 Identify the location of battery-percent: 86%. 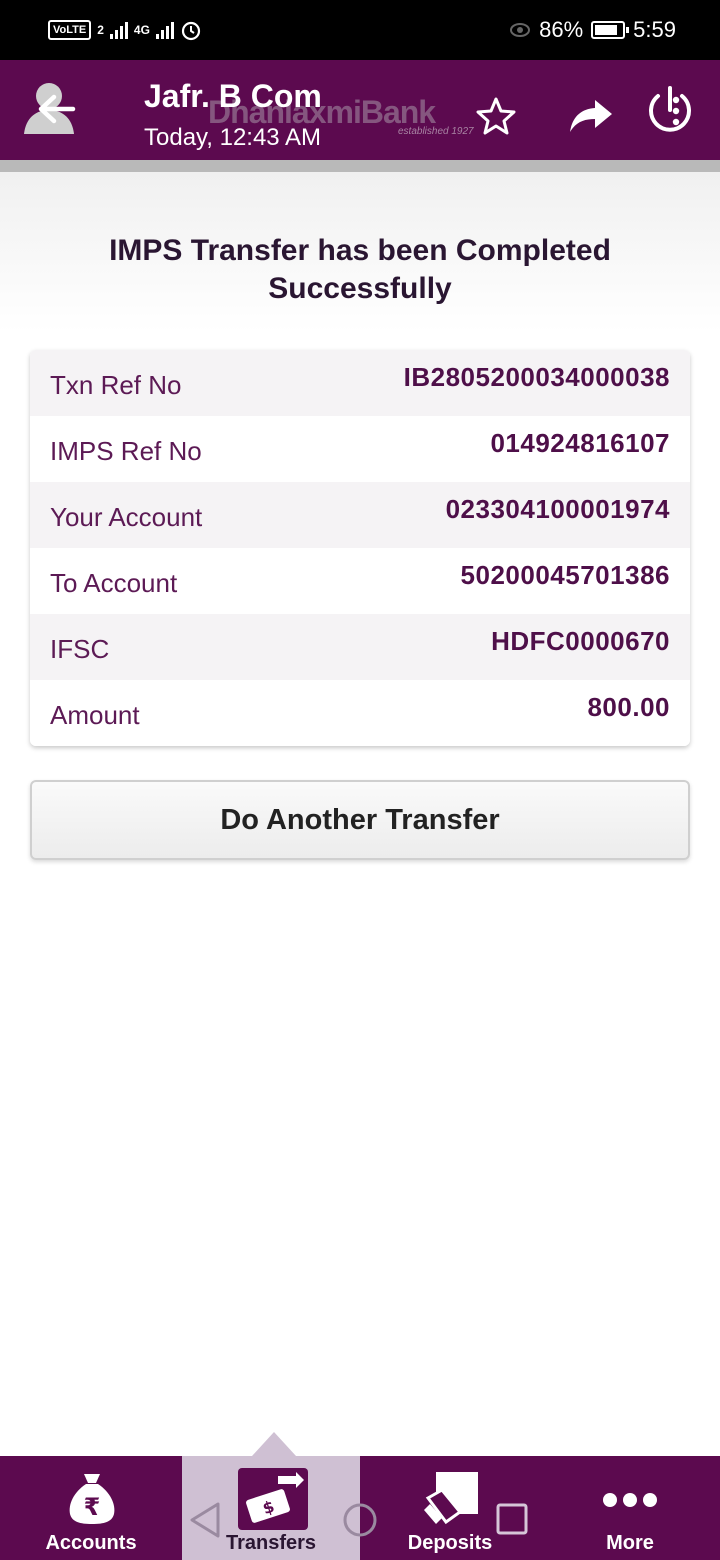
(561, 29).